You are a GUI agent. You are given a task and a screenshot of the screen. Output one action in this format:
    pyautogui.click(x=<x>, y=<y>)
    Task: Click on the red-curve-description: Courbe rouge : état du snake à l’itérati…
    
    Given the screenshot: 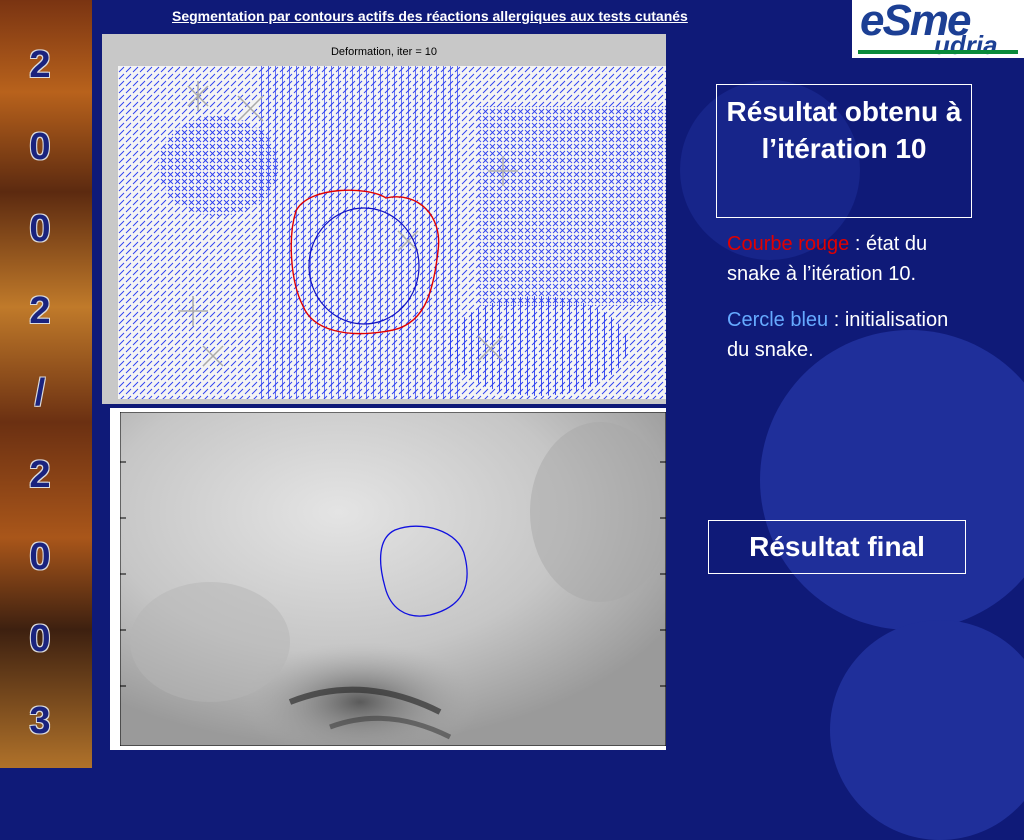 What is the action you would take?
    pyautogui.click(x=827, y=259)
    